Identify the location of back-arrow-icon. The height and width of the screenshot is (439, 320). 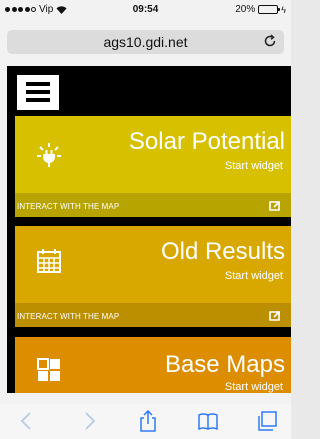
(27, 421).